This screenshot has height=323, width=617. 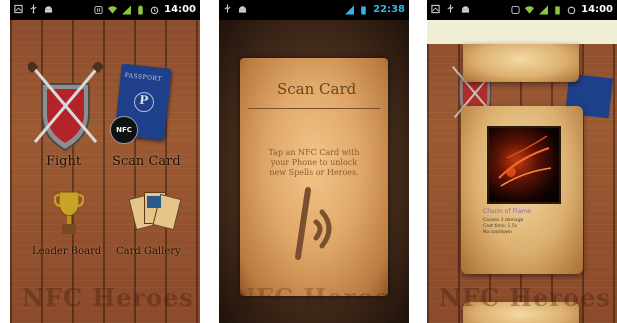 I want to click on scan-card-label: Scan Card, so click(x=146, y=161).